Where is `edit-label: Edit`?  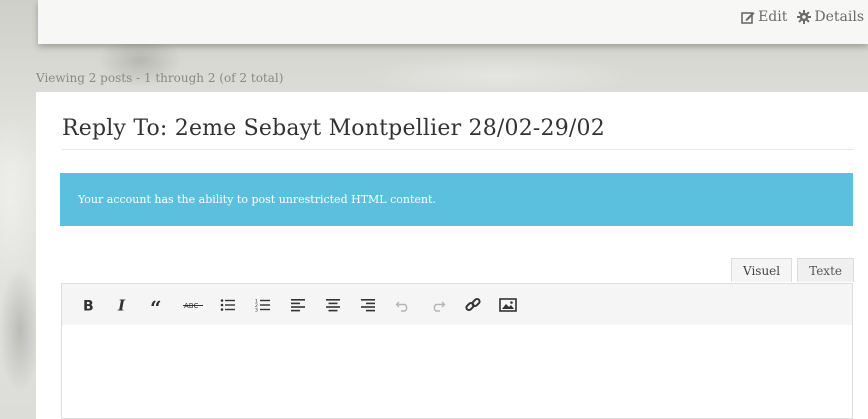
edit-label: Edit is located at coordinates (773, 17).